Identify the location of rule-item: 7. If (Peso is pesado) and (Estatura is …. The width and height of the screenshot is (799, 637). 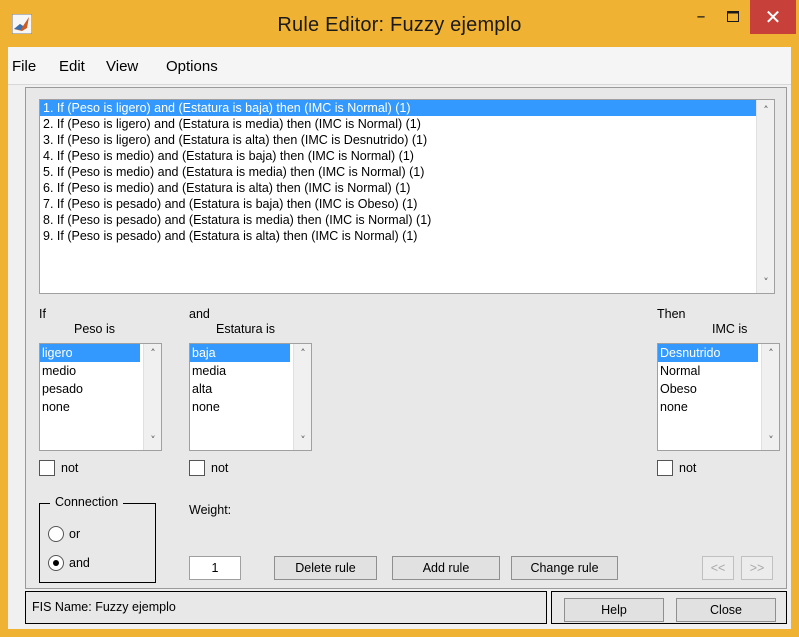
(407, 204).